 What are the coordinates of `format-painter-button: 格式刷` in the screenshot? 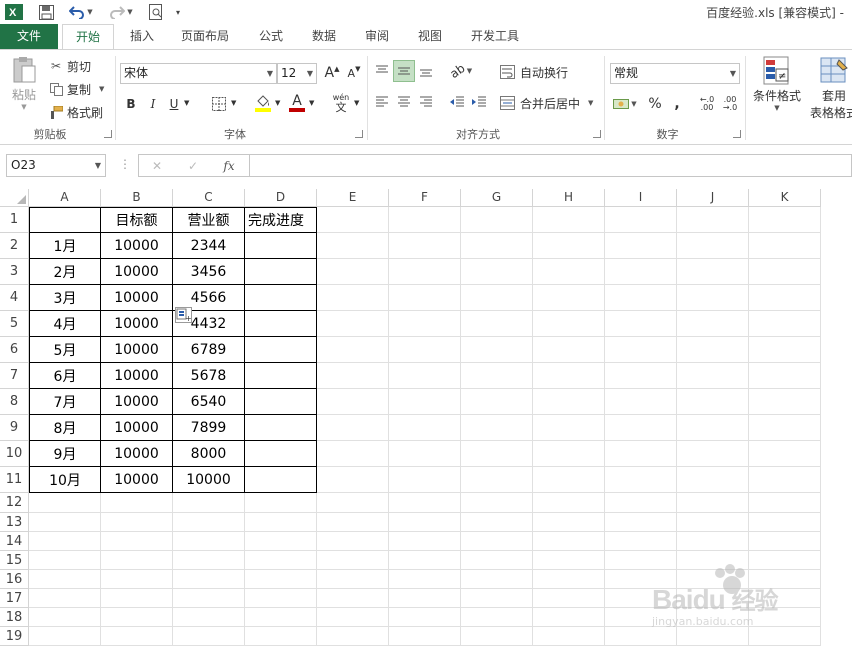 It's located at (75, 112).